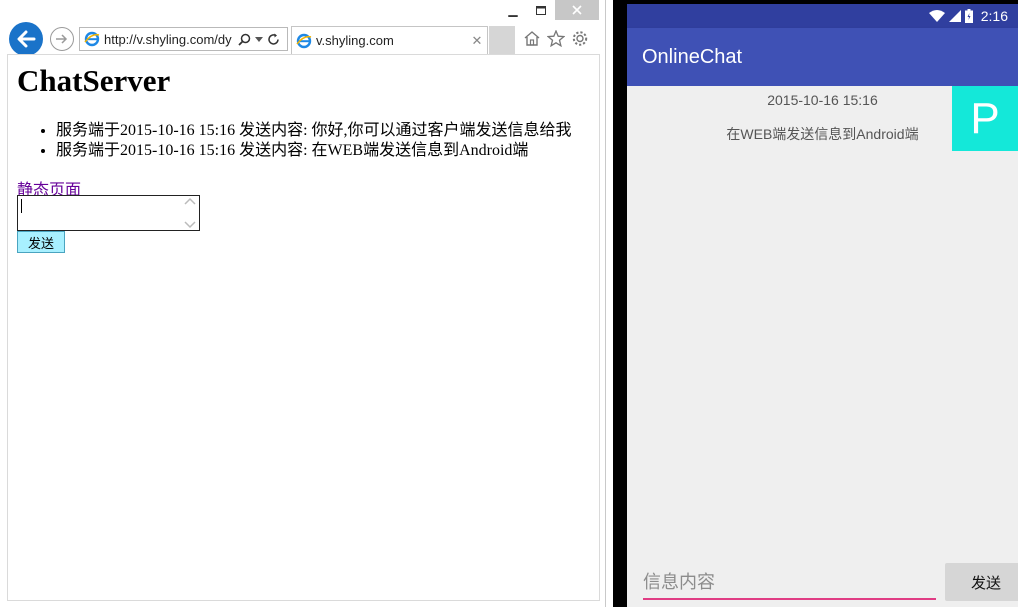 The width and height of the screenshot is (1018, 607). What do you see at coordinates (580, 38) in the screenshot?
I see `settings-gear-icon` at bounding box center [580, 38].